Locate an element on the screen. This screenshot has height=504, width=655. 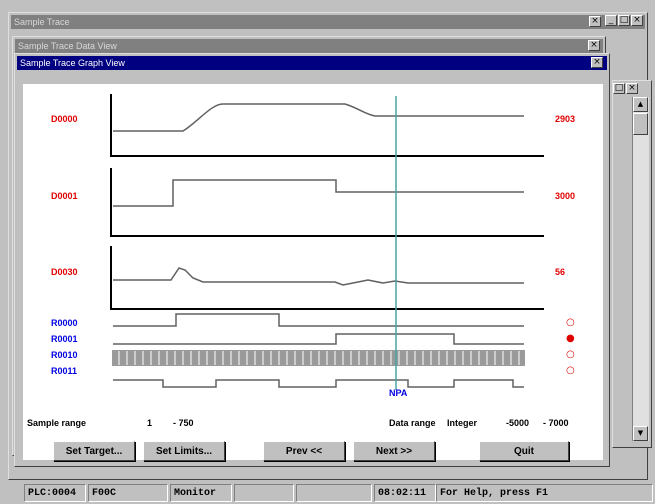
channel-value-d0000: 2903 is located at coordinates (565, 119).